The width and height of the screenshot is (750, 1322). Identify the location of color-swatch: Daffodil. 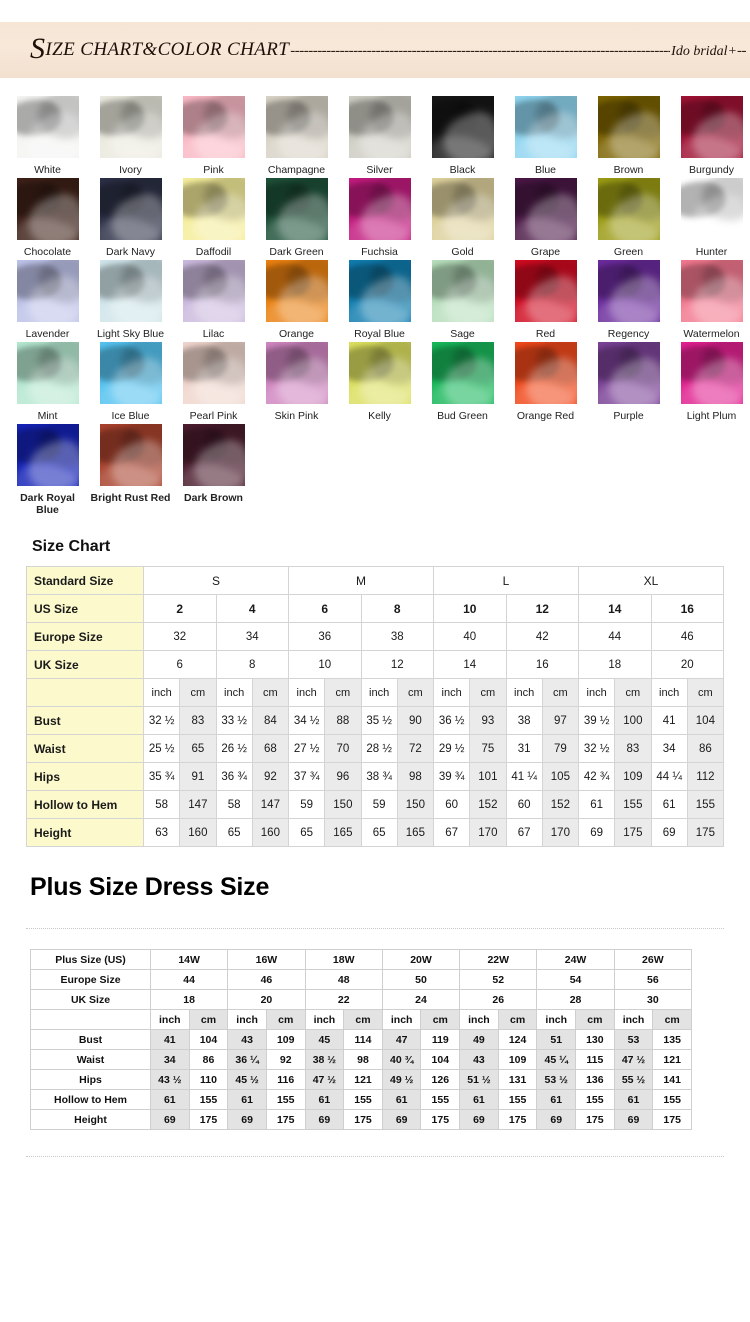
(213, 218).